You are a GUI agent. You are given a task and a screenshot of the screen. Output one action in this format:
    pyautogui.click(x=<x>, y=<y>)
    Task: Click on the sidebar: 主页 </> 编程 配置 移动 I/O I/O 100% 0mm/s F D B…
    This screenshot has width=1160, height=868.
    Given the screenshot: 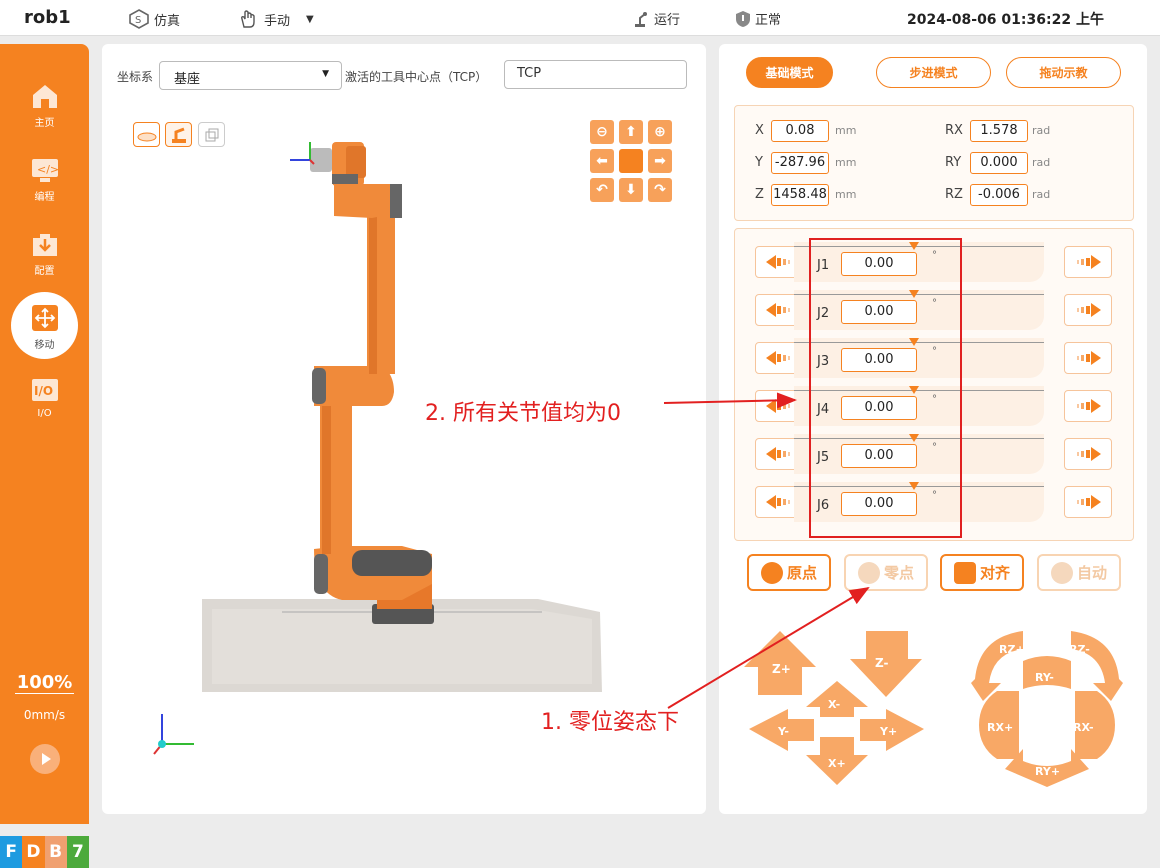 What is the action you would take?
    pyautogui.click(x=44, y=456)
    